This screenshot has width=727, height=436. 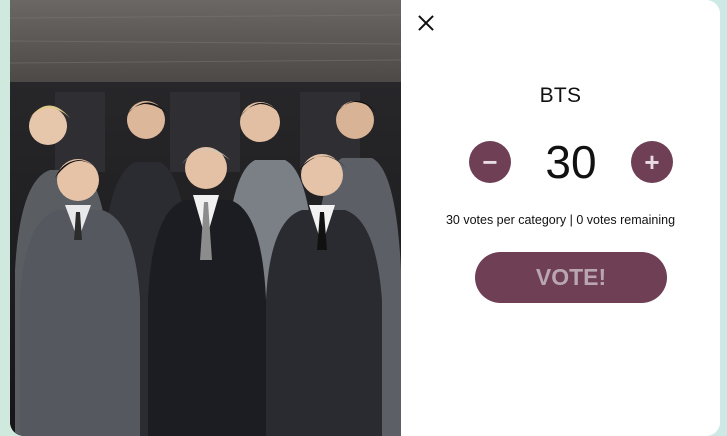 What do you see at coordinates (560, 95) in the screenshot?
I see `group-name: BTS` at bounding box center [560, 95].